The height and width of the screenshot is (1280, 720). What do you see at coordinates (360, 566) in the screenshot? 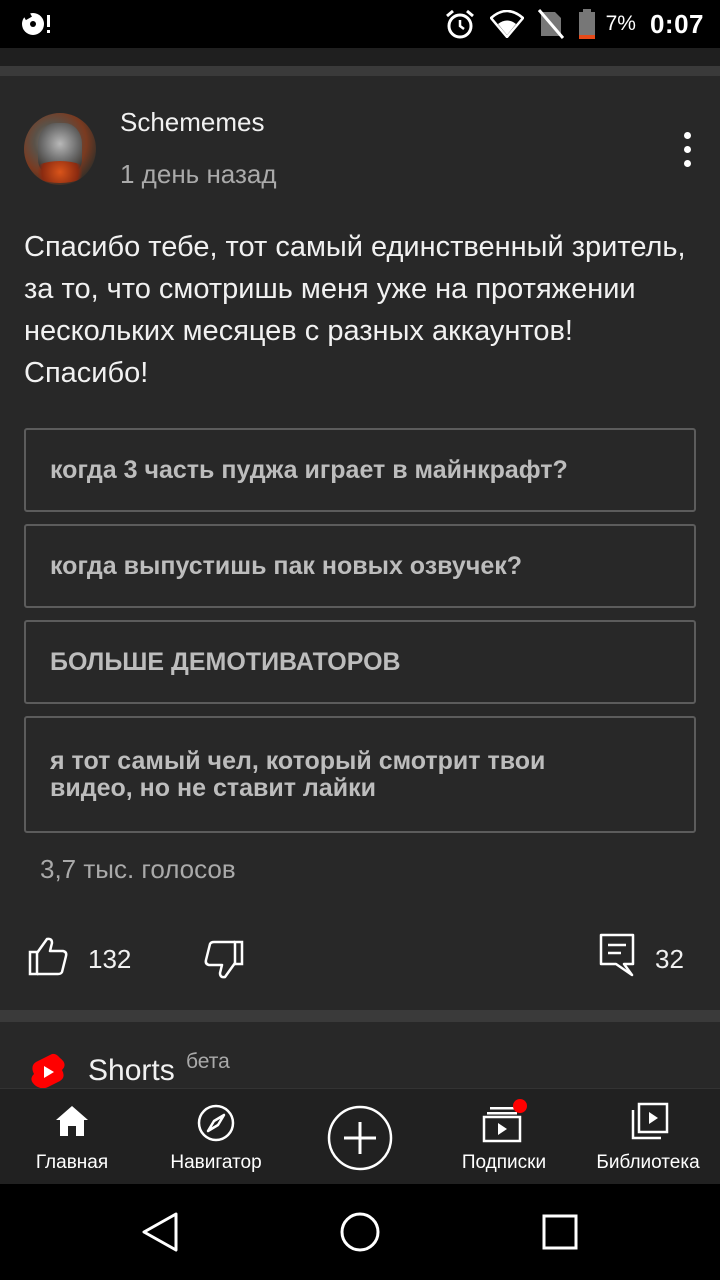
I see `poll-option: когда выпустишь пак новых озвучек?` at bounding box center [360, 566].